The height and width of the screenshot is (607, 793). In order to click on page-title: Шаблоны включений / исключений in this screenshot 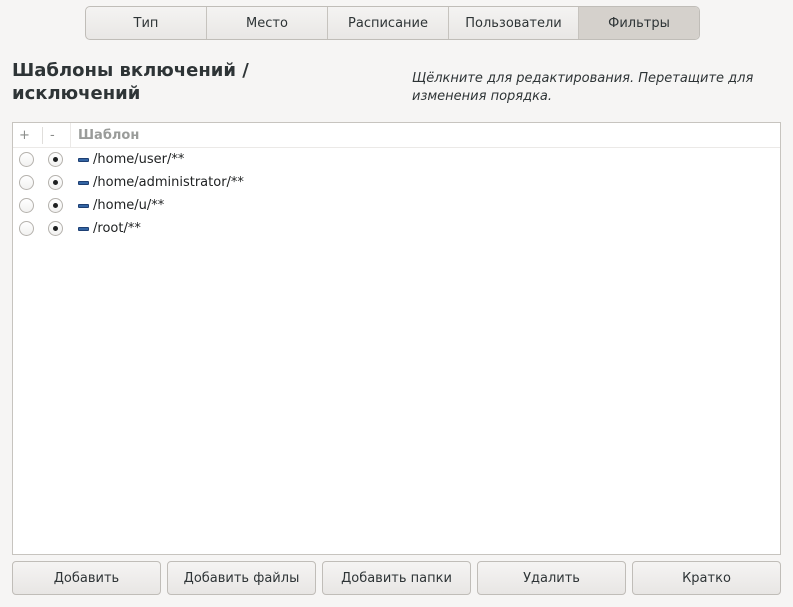, I will do `click(130, 82)`.